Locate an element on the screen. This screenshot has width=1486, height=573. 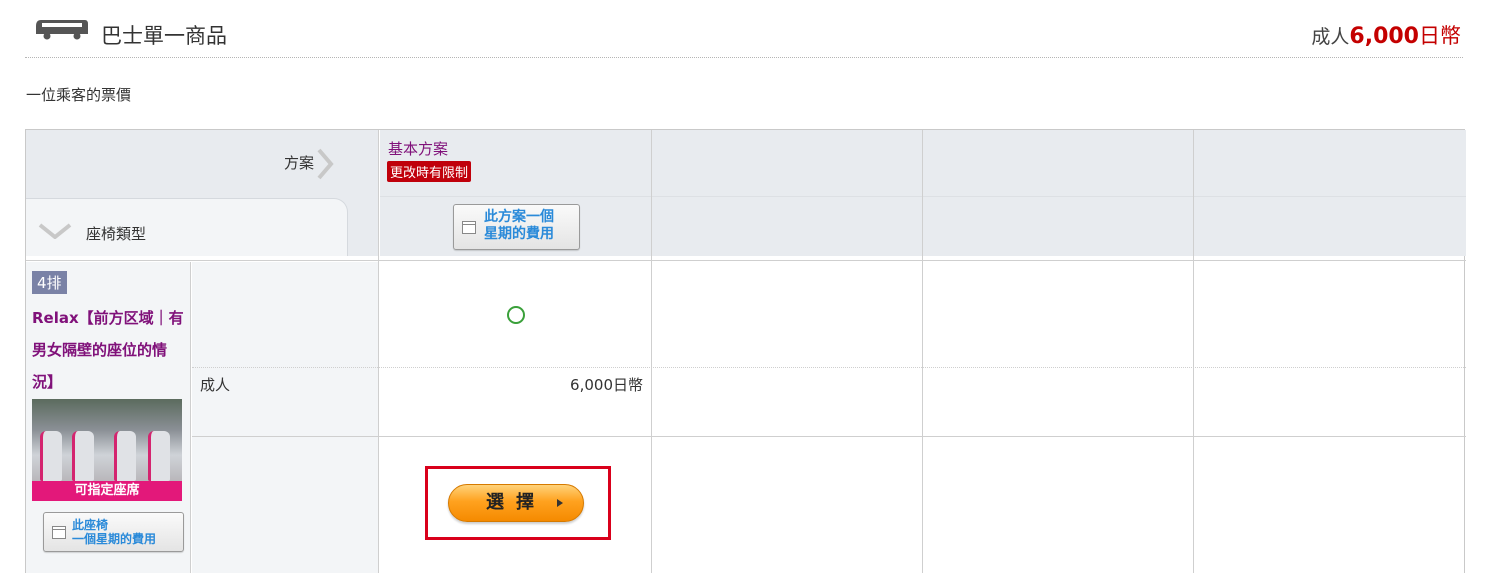
fare-amount: 6,000日幣 is located at coordinates (606, 385).